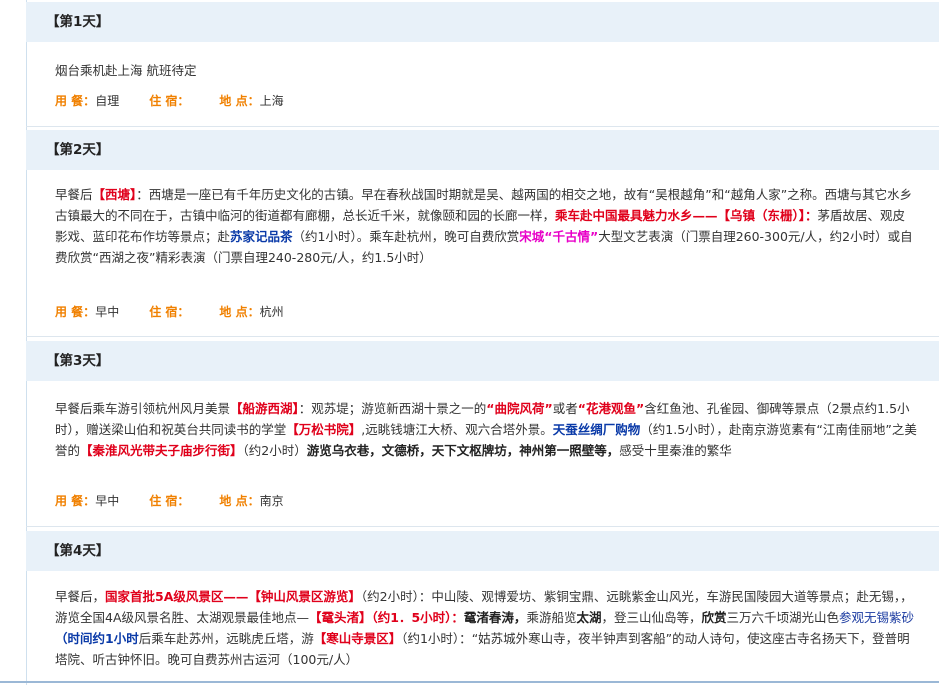  Describe the element at coordinates (97, 638) in the screenshot. I see `text-segment: （时间约1小时` at that location.